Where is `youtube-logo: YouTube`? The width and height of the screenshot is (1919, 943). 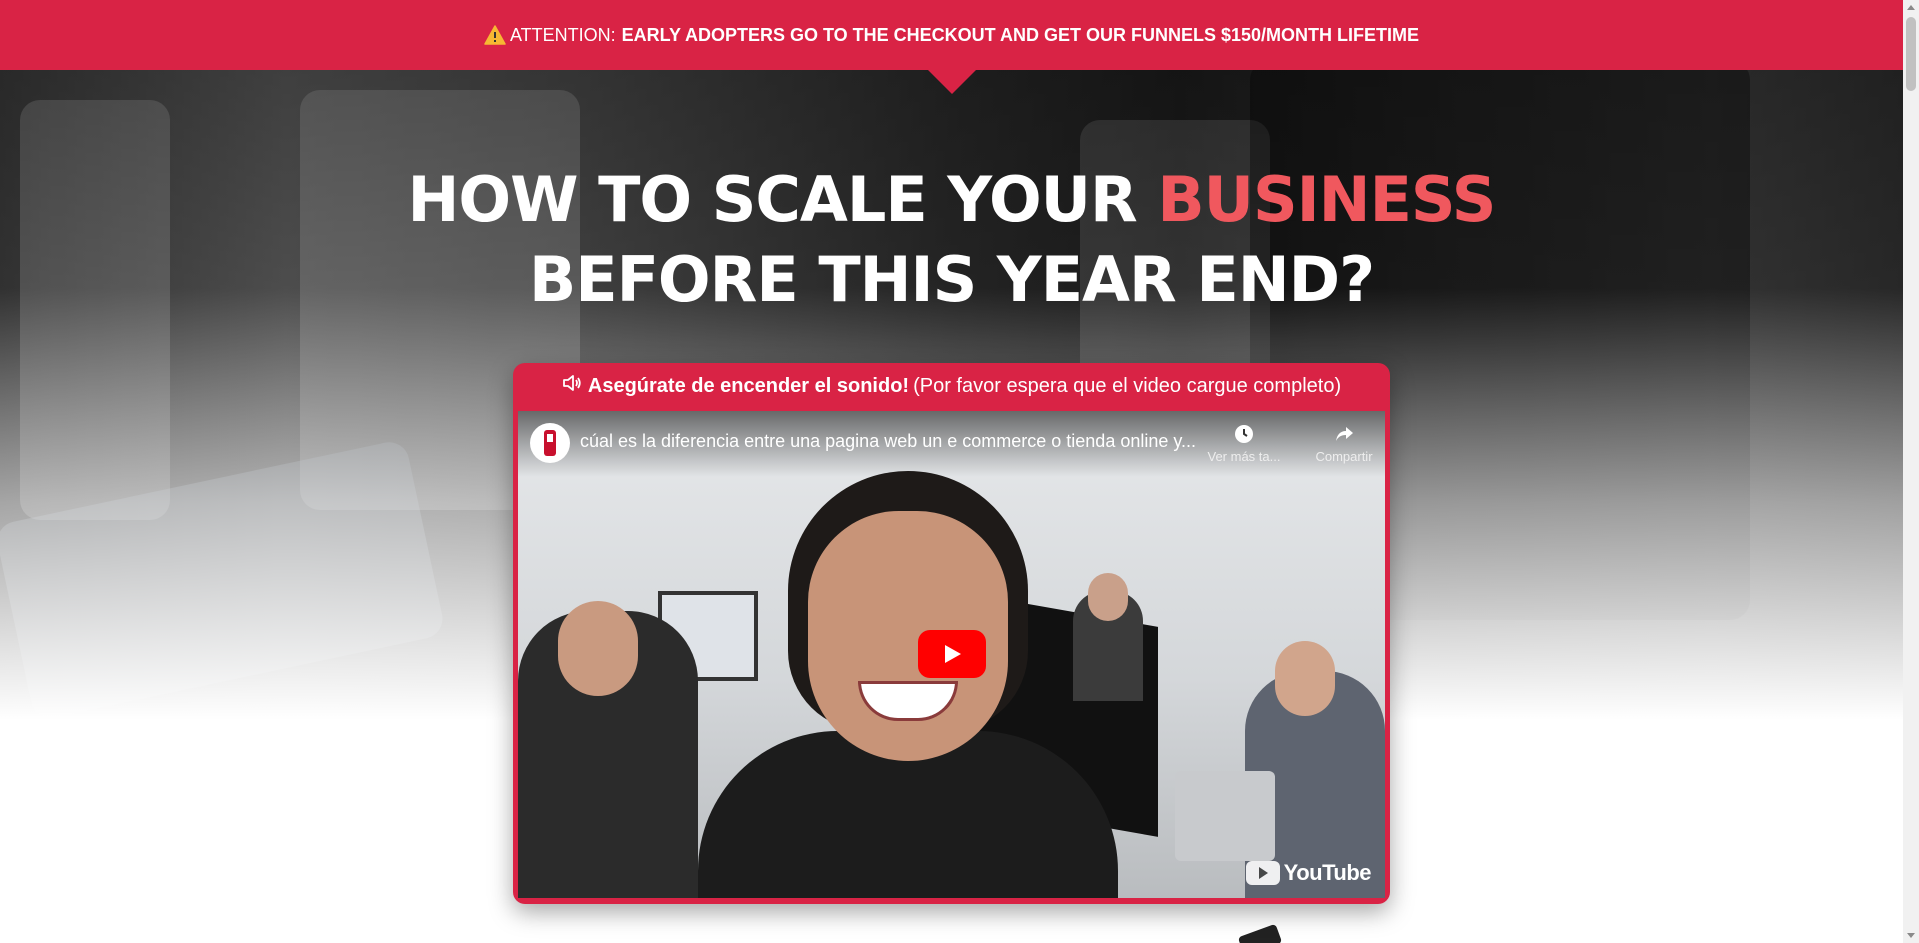
youtube-logo: YouTube is located at coordinates (1308, 873).